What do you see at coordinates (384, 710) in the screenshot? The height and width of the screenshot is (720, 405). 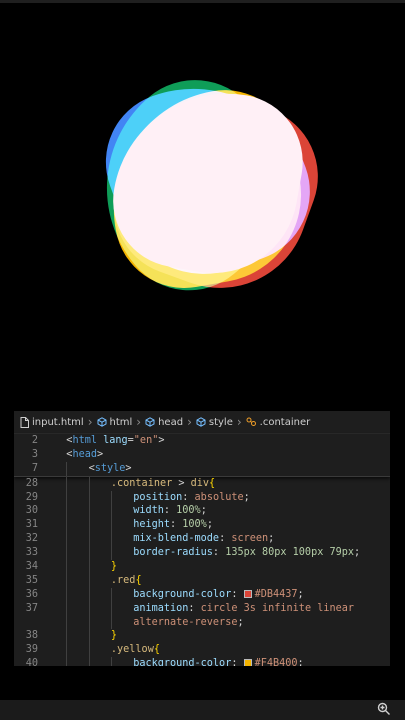 I see `zoom-button` at bounding box center [384, 710].